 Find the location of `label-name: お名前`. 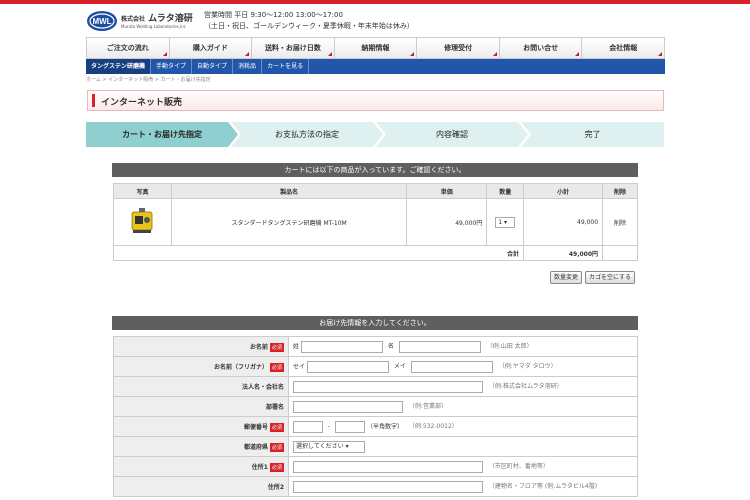

label-name: お名前 is located at coordinates (258, 347).